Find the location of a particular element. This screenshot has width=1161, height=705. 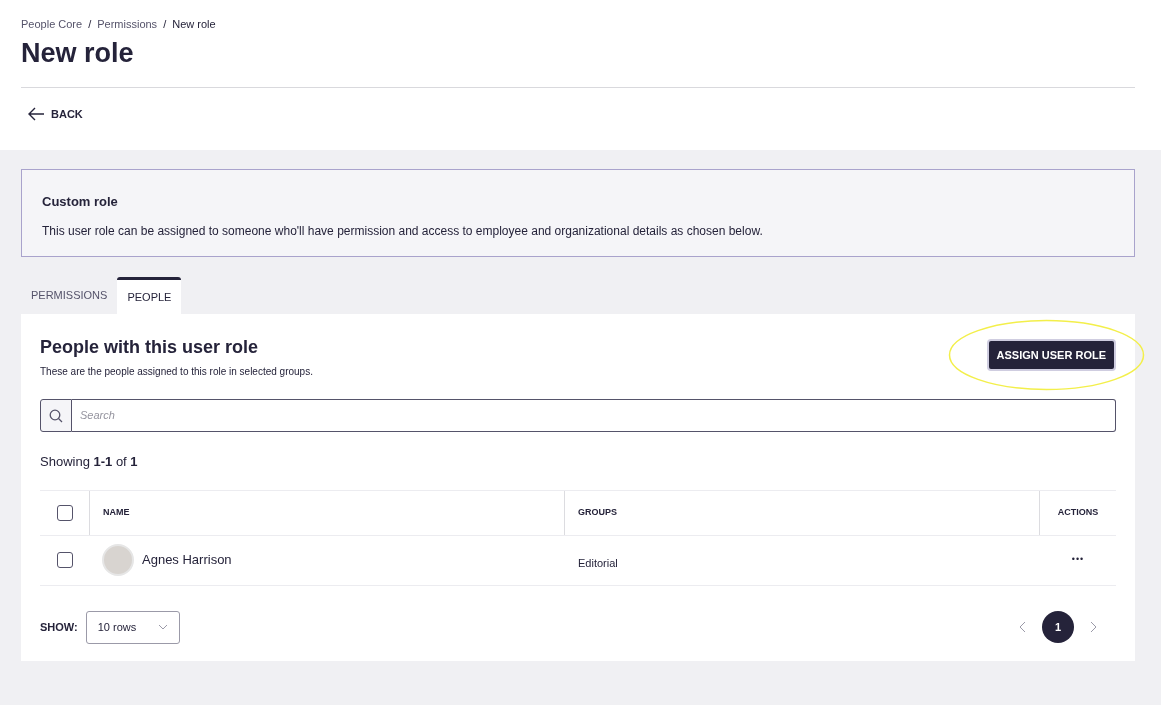

arrow-left-icon is located at coordinates (36, 113).